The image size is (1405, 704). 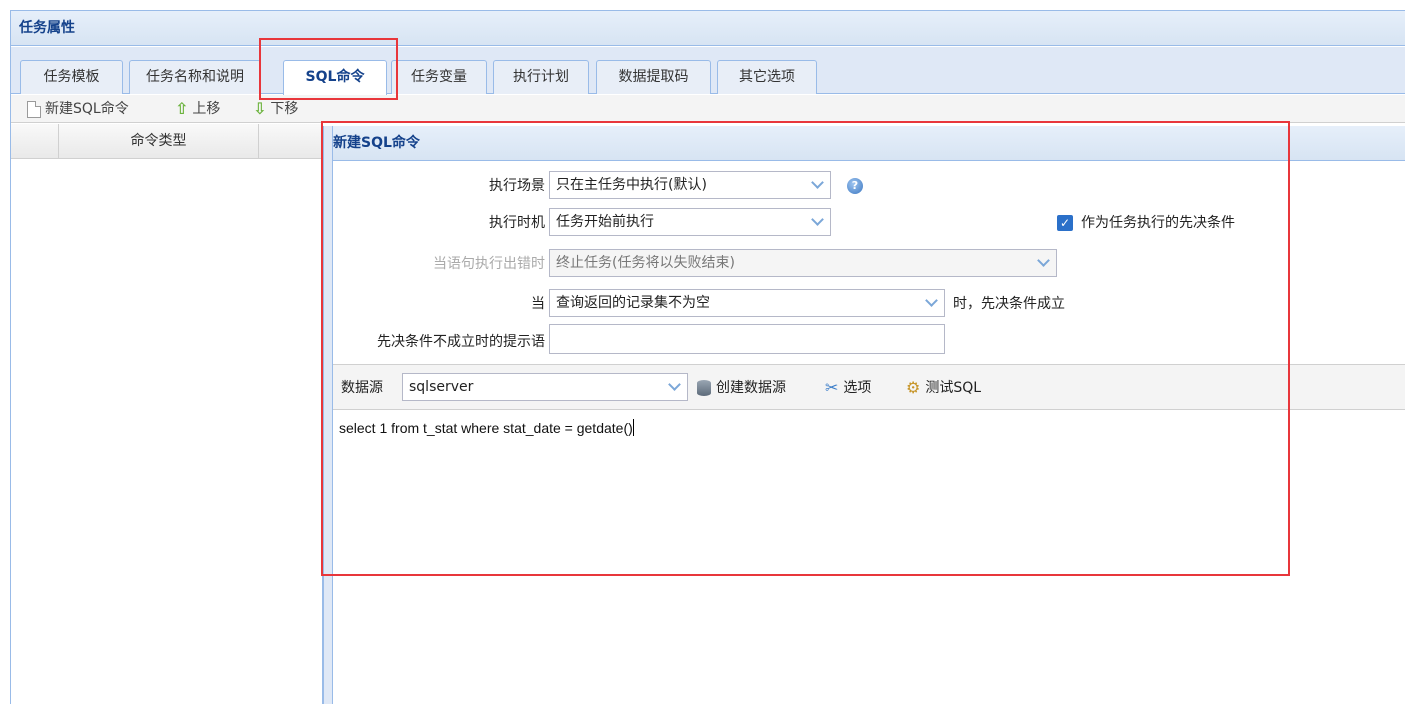 What do you see at coordinates (913, 387) in the screenshot?
I see `gear-icon: ⚙` at bounding box center [913, 387].